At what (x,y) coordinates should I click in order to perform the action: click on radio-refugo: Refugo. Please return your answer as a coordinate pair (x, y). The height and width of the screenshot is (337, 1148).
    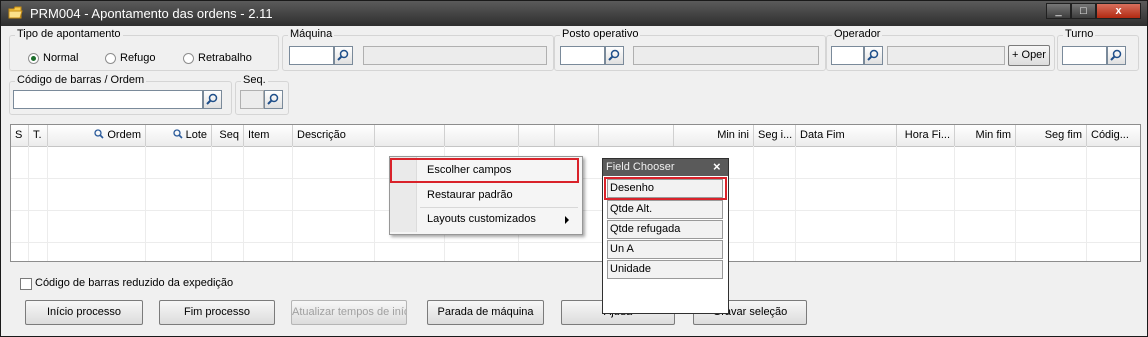
    Looking at the image, I should click on (130, 58).